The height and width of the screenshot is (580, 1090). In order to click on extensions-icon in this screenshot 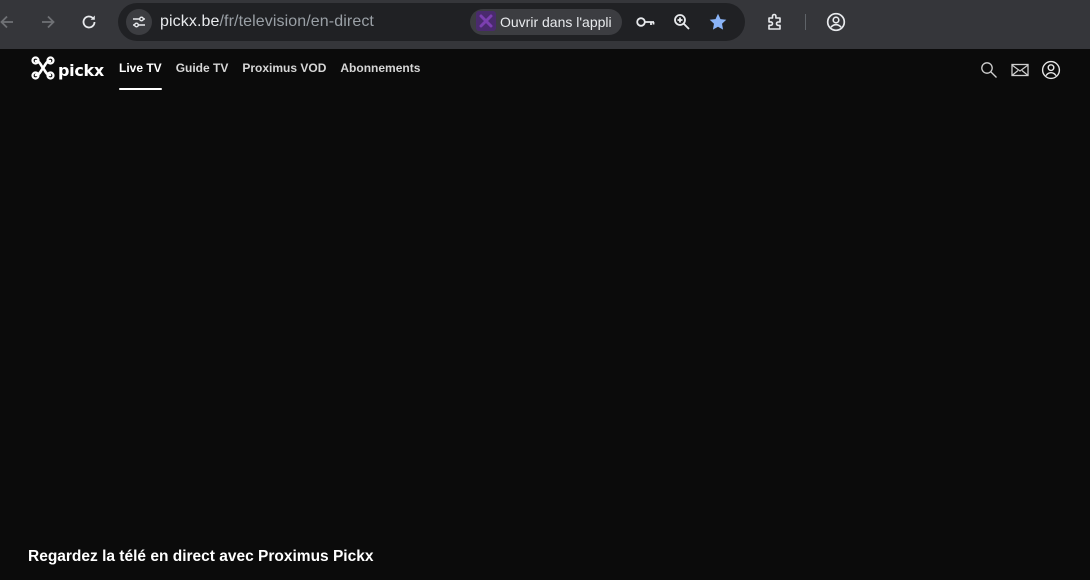, I will do `click(775, 22)`.